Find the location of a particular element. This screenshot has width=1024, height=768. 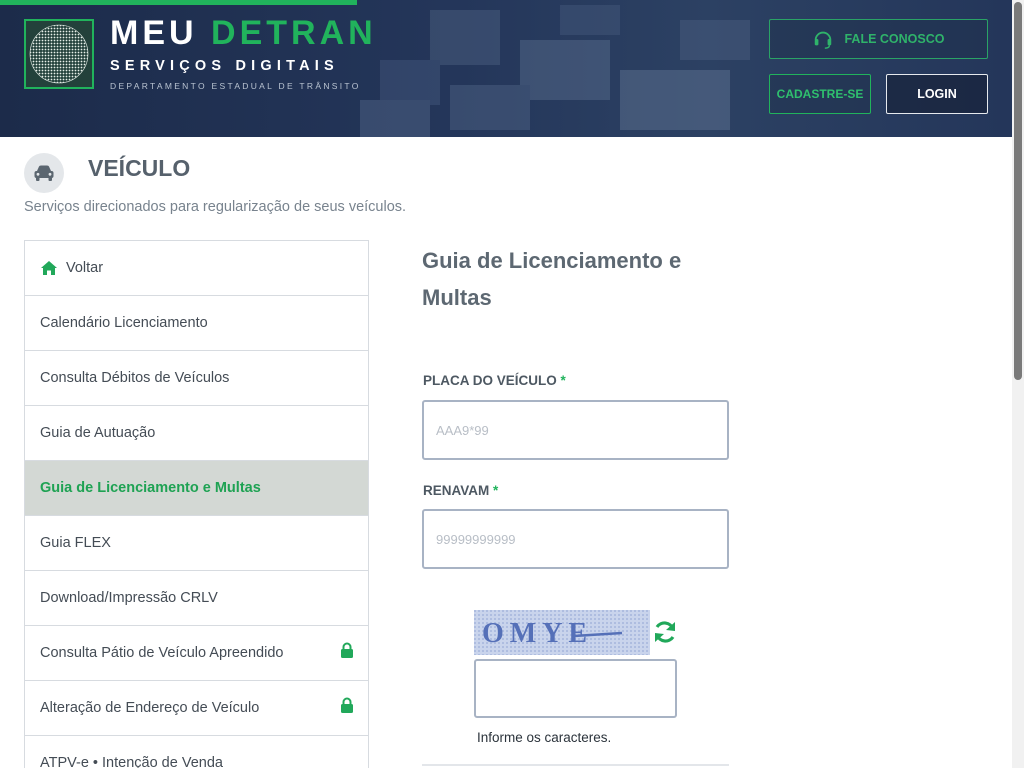

login-button: LOGIN is located at coordinates (937, 94).